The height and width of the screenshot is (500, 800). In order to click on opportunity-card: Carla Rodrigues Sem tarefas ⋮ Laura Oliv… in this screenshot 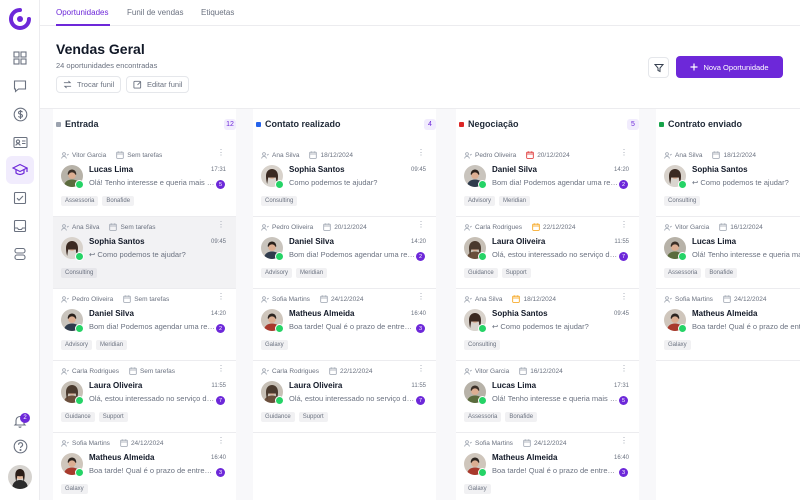, I will do `click(144, 397)`.